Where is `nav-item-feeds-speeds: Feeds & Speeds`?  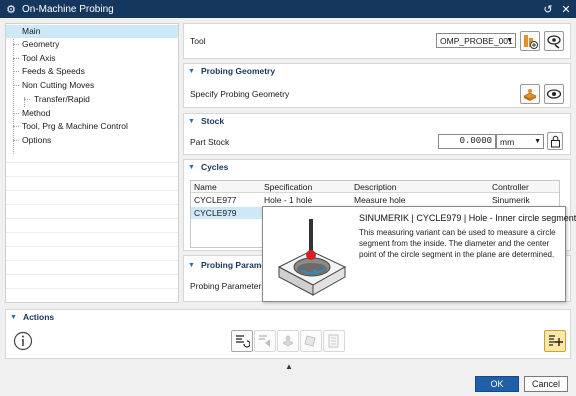
nav-item-feeds-speeds: Feeds & Speeds is located at coordinates (92, 71).